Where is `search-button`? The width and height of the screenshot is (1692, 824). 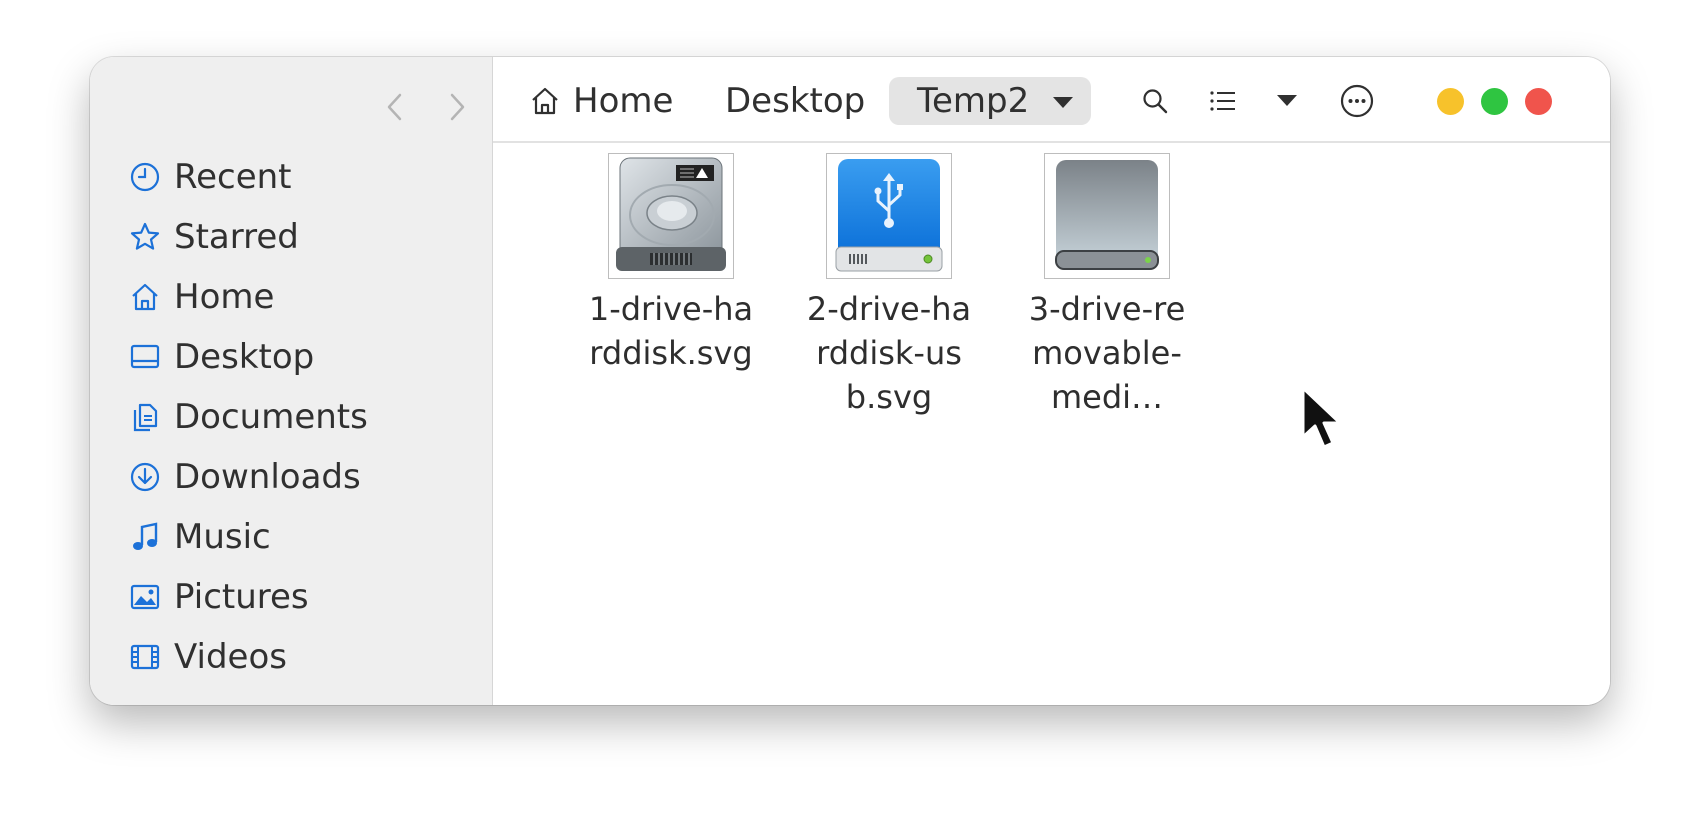 search-button is located at coordinates (1155, 101).